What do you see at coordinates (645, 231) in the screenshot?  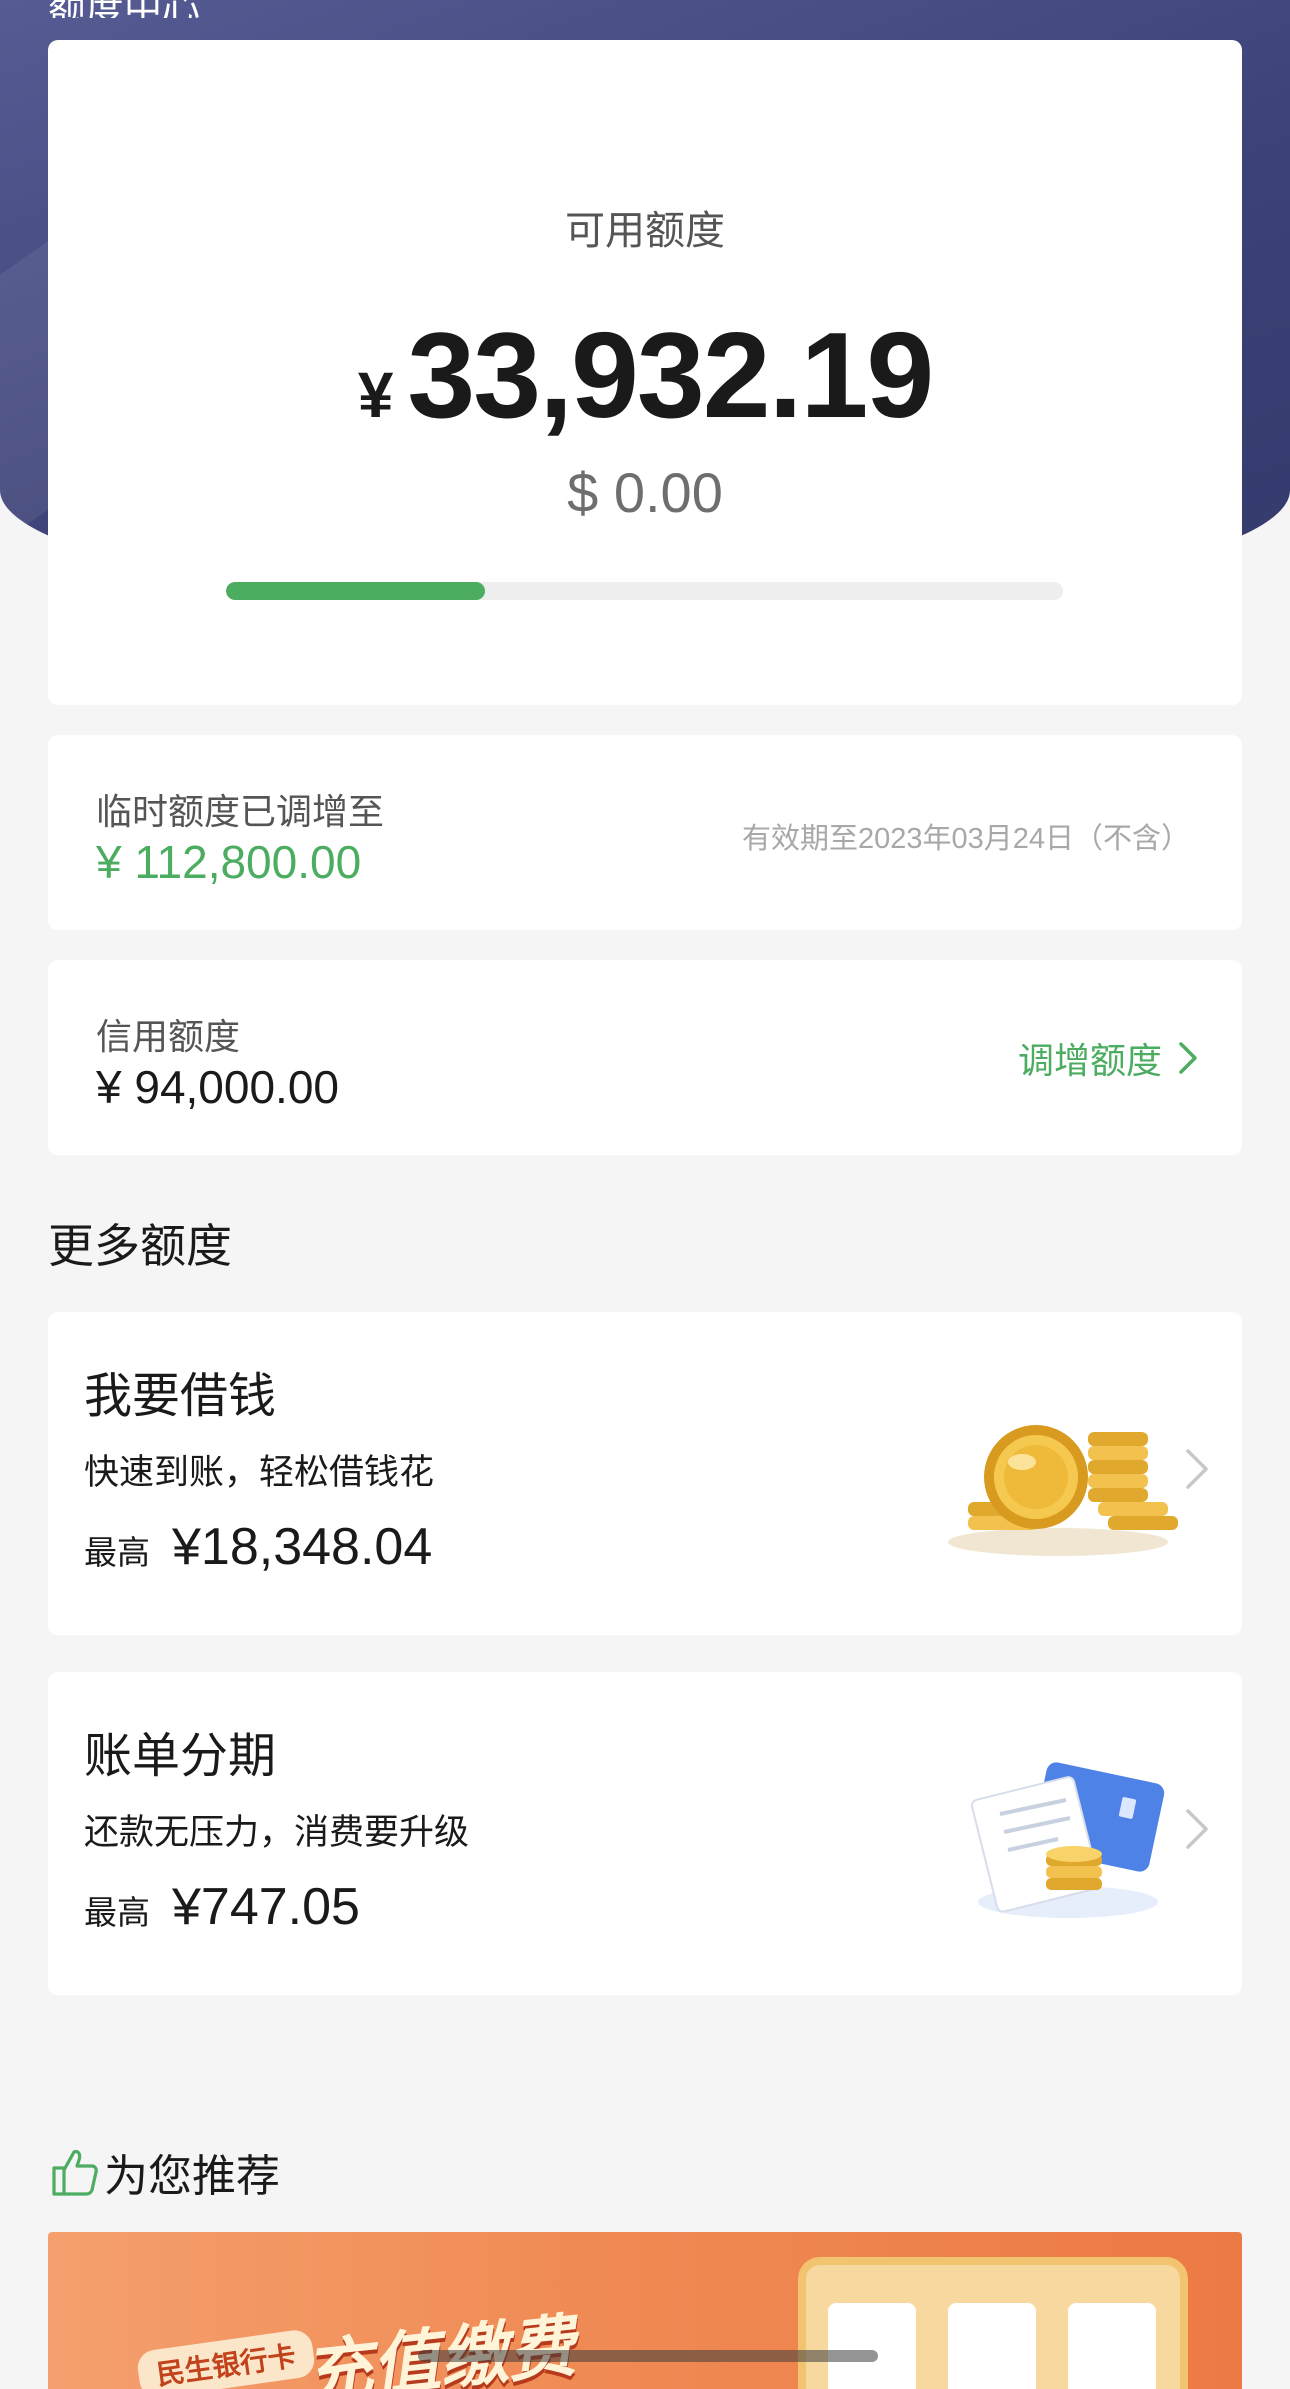 I see `available-limit-label: 可用额度` at bounding box center [645, 231].